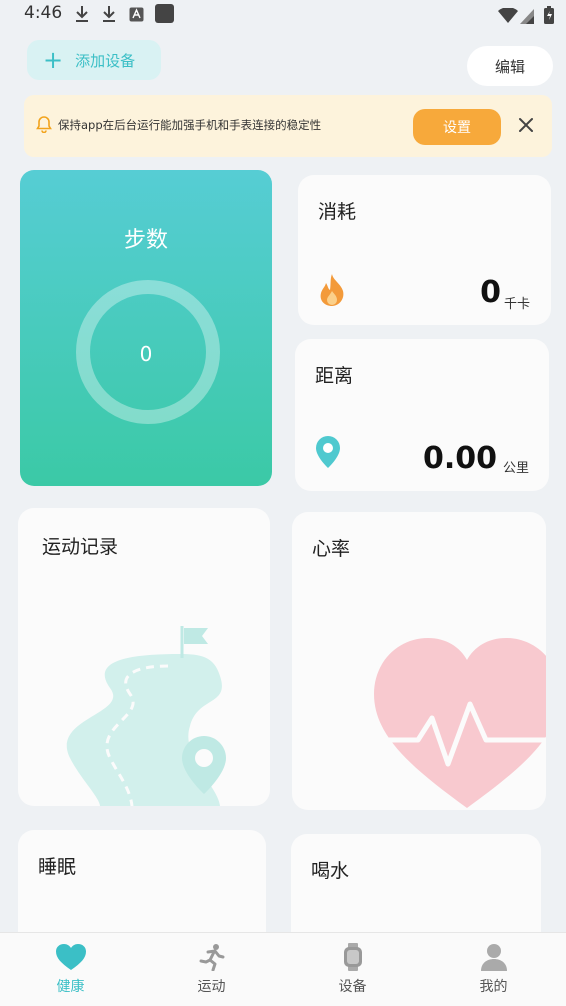  Describe the element at coordinates (331, 549) in the screenshot. I see `heart-rate-title: 心率` at that location.